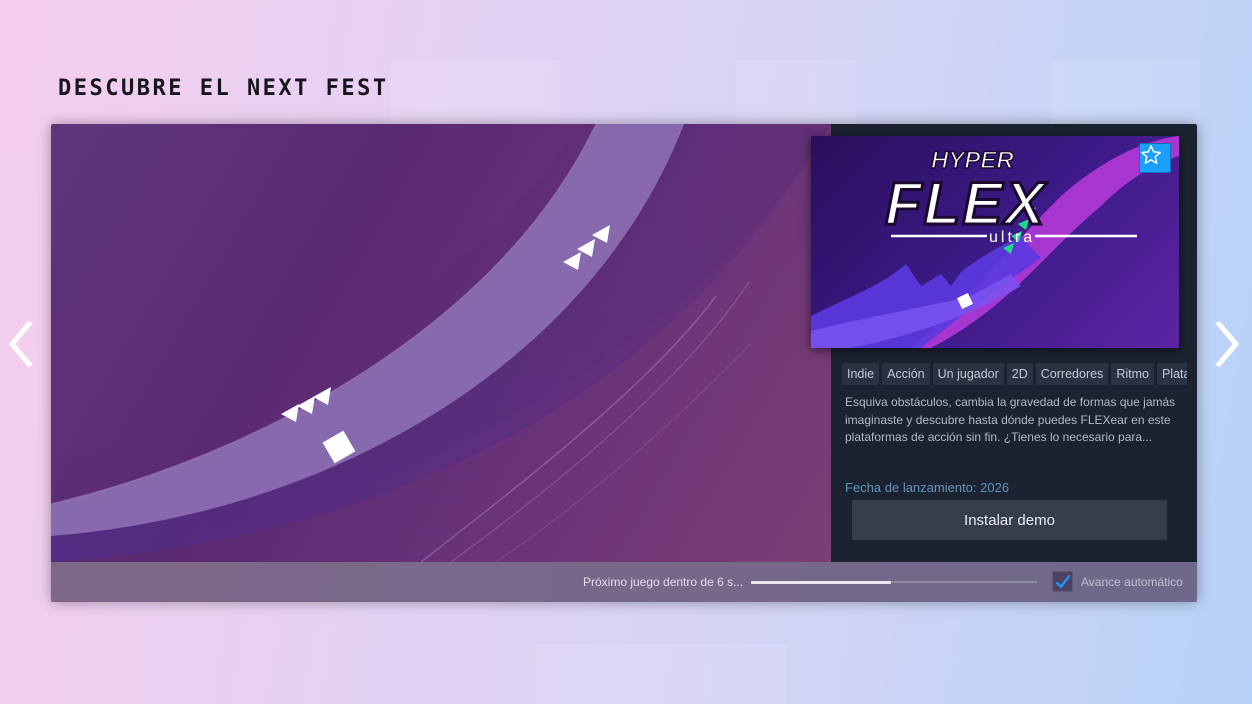 The height and width of the screenshot is (704, 1252). I want to click on chevron-right-icon, so click(1227, 344).